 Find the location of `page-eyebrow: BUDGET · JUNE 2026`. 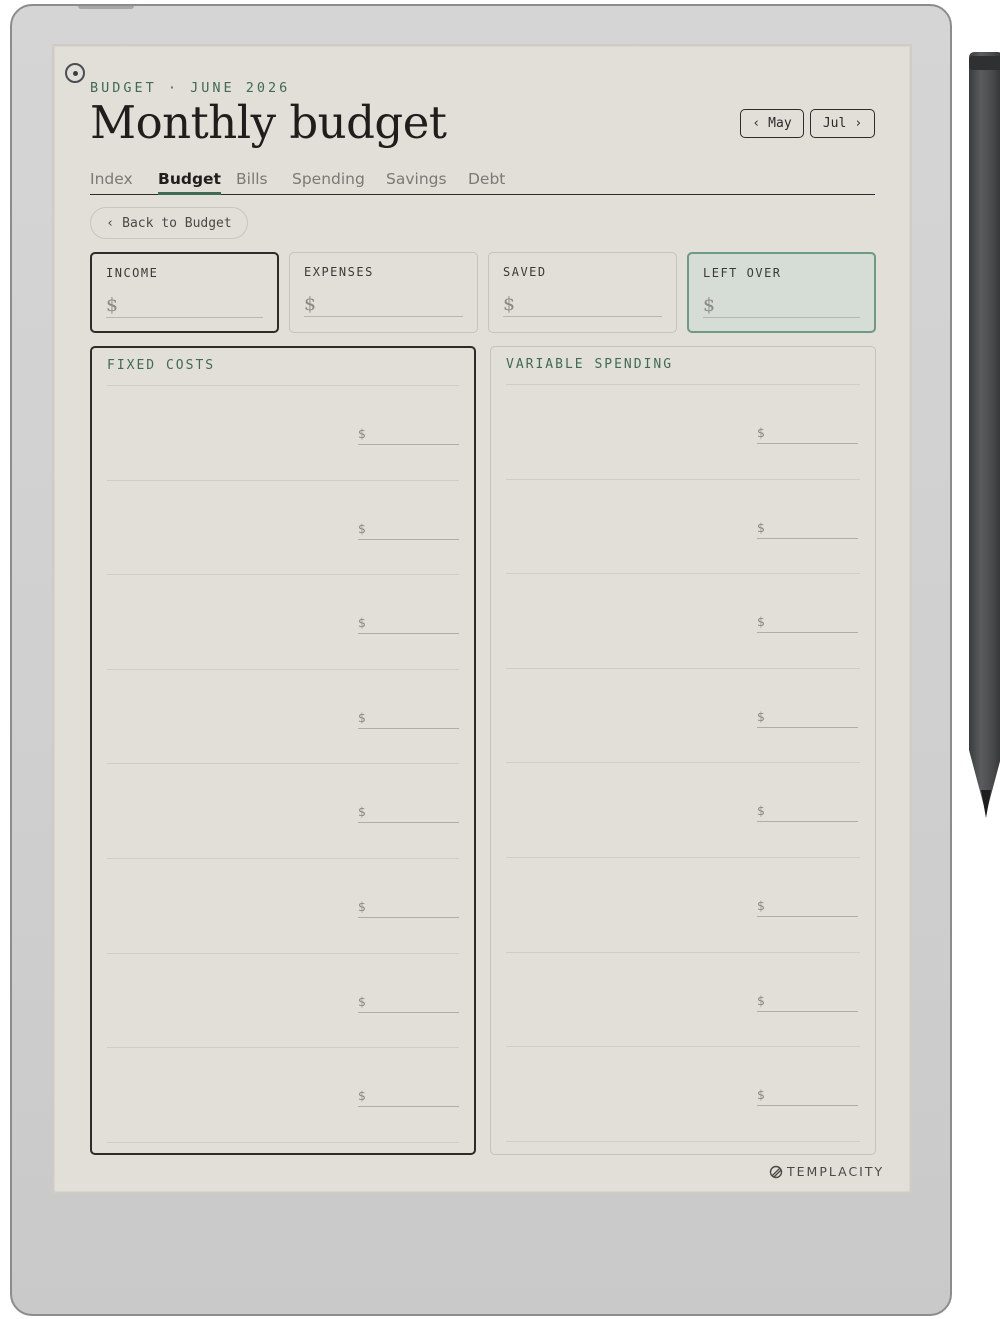

page-eyebrow: BUDGET · JUNE 2026 is located at coordinates (190, 88).